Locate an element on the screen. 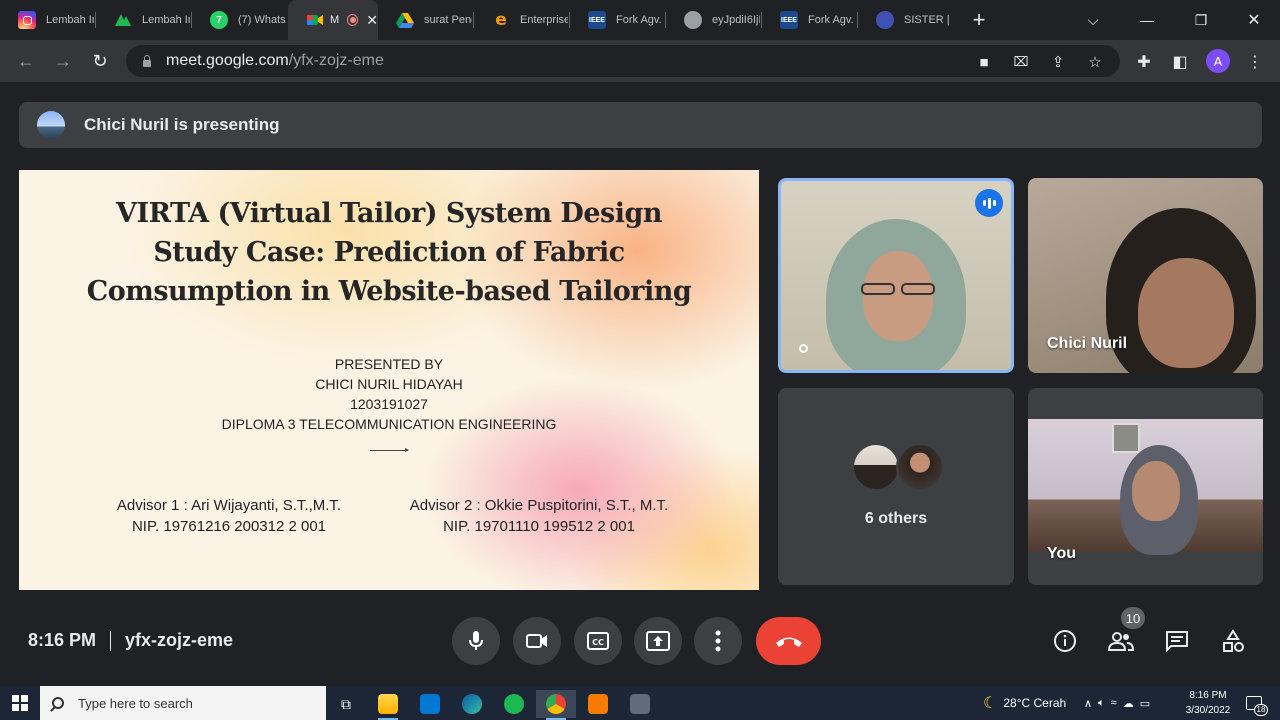 This screenshot has height=720, width=1280. spotify-icon is located at coordinates (514, 704).